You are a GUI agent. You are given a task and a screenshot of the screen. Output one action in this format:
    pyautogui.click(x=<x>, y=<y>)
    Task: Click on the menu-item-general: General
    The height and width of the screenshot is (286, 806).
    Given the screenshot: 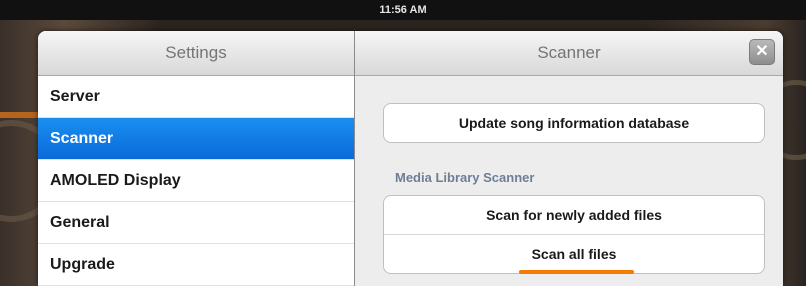 What is the action you would take?
    pyautogui.click(x=196, y=223)
    